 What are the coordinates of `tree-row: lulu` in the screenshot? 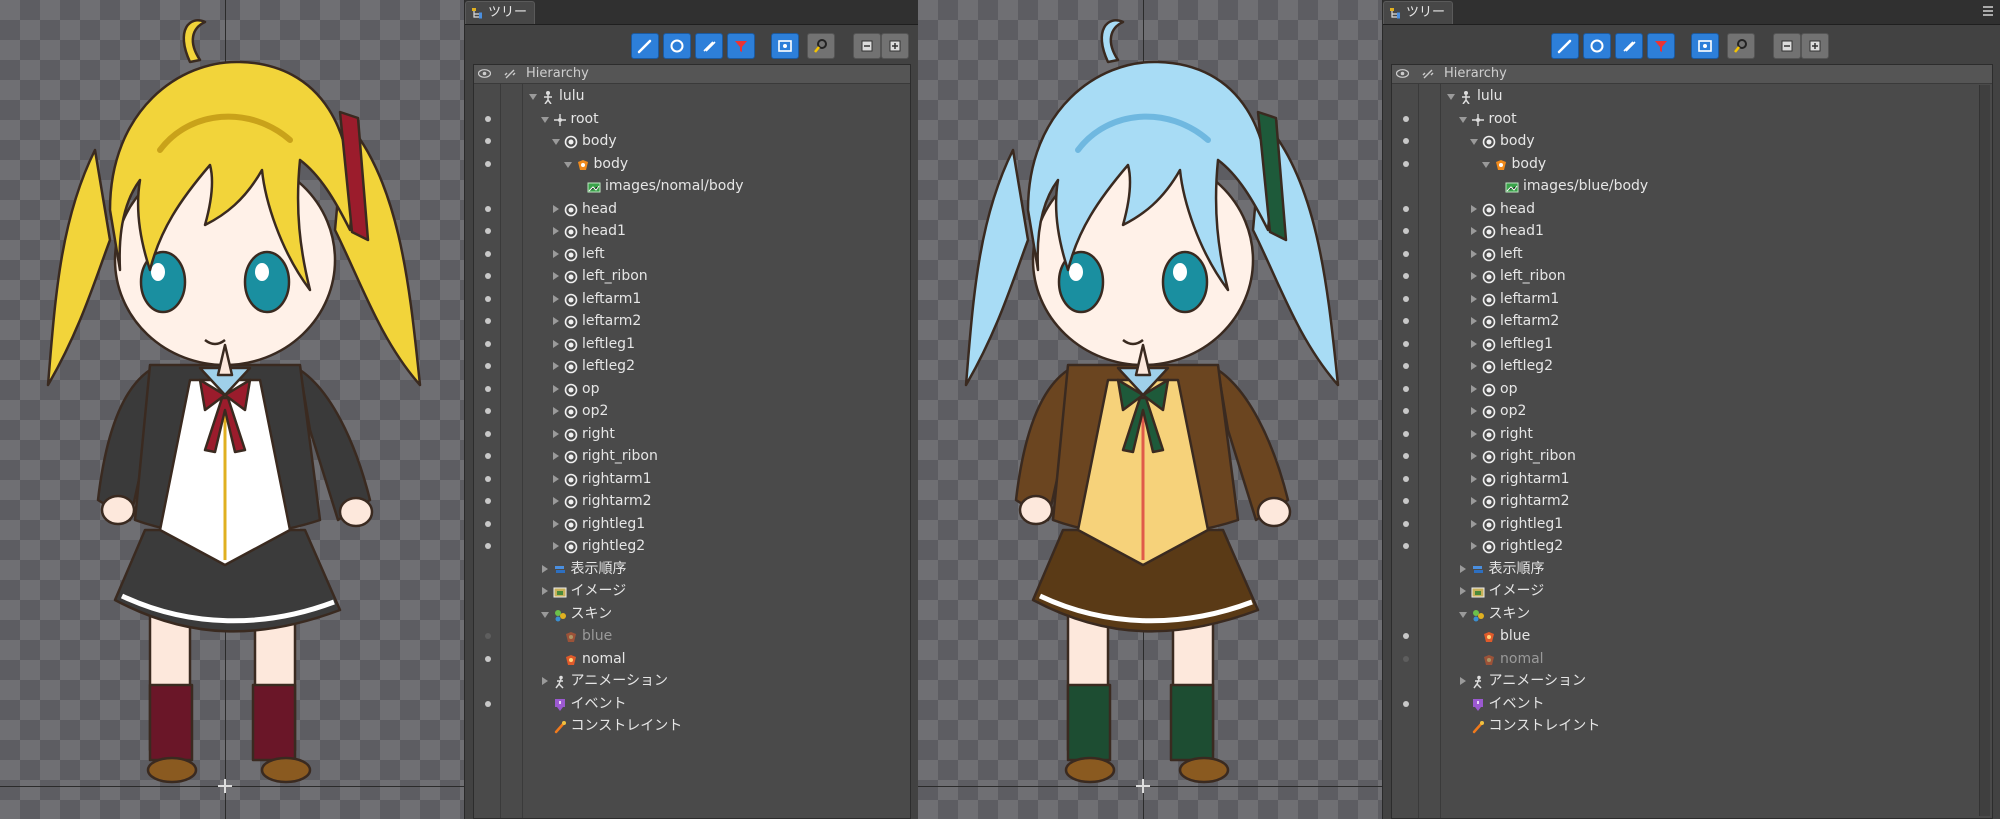 It's located at (1692, 96).